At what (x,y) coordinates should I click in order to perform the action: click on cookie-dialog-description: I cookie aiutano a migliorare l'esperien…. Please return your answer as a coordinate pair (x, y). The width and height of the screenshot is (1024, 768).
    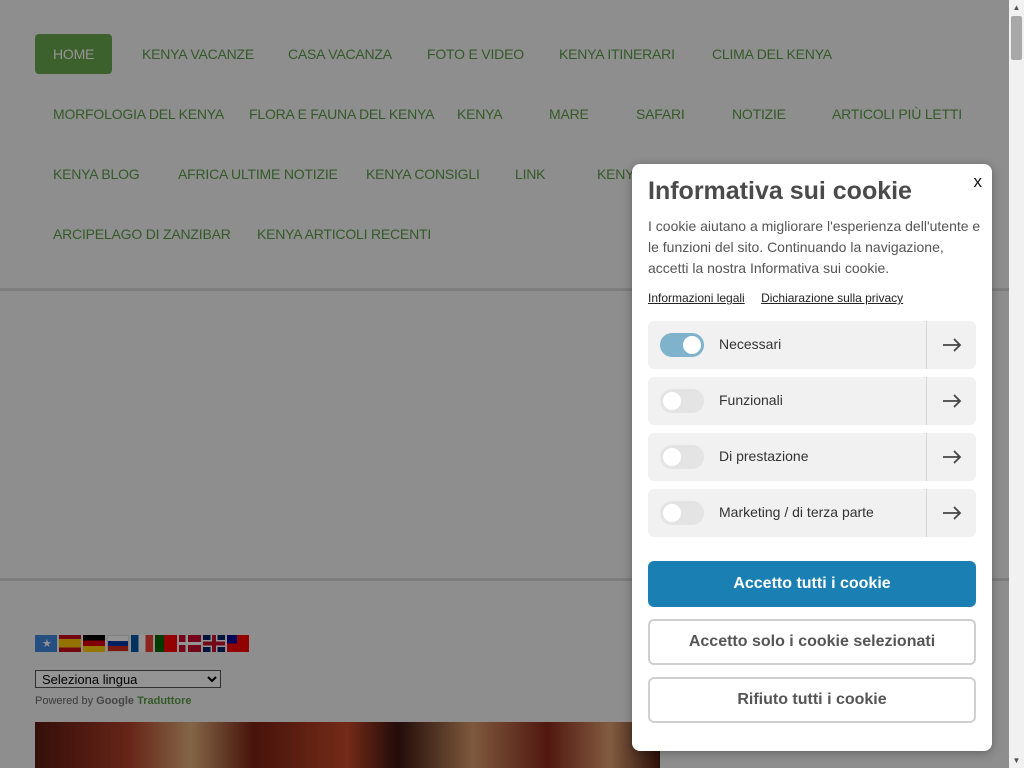
    Looking at the image, I should click on (814, 247).